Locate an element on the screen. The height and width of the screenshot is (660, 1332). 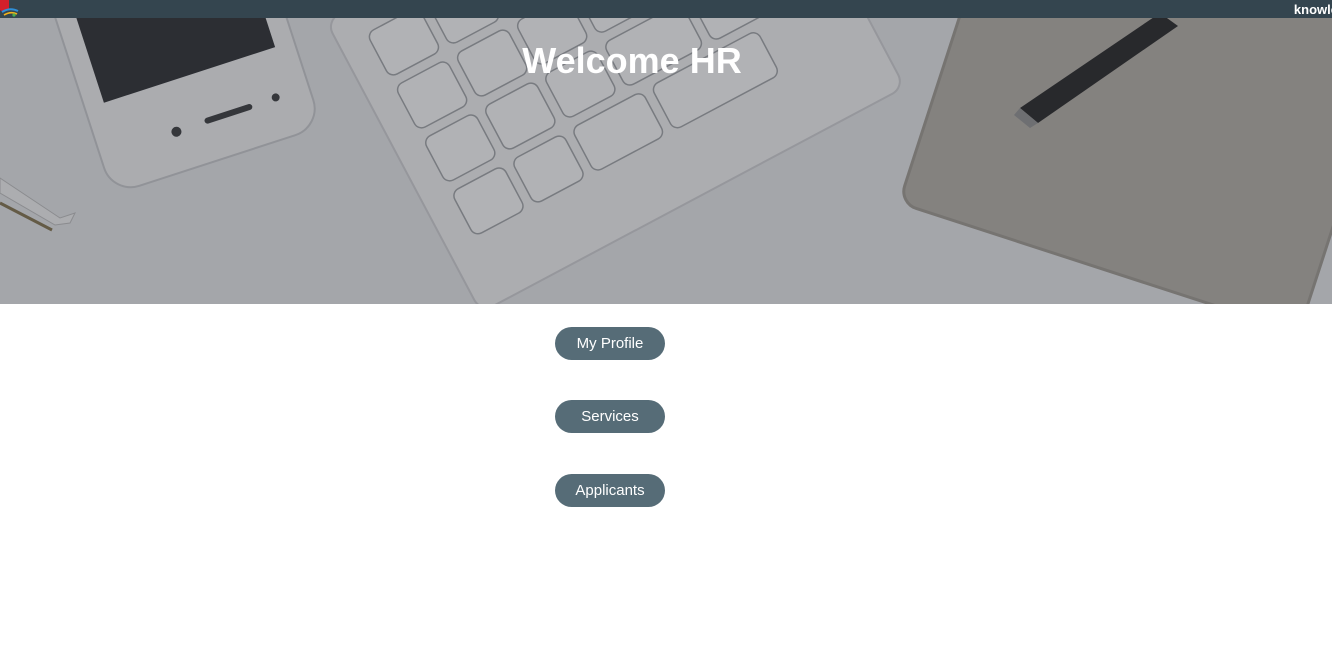
services-button: Services is located at coordinates (610, 416).